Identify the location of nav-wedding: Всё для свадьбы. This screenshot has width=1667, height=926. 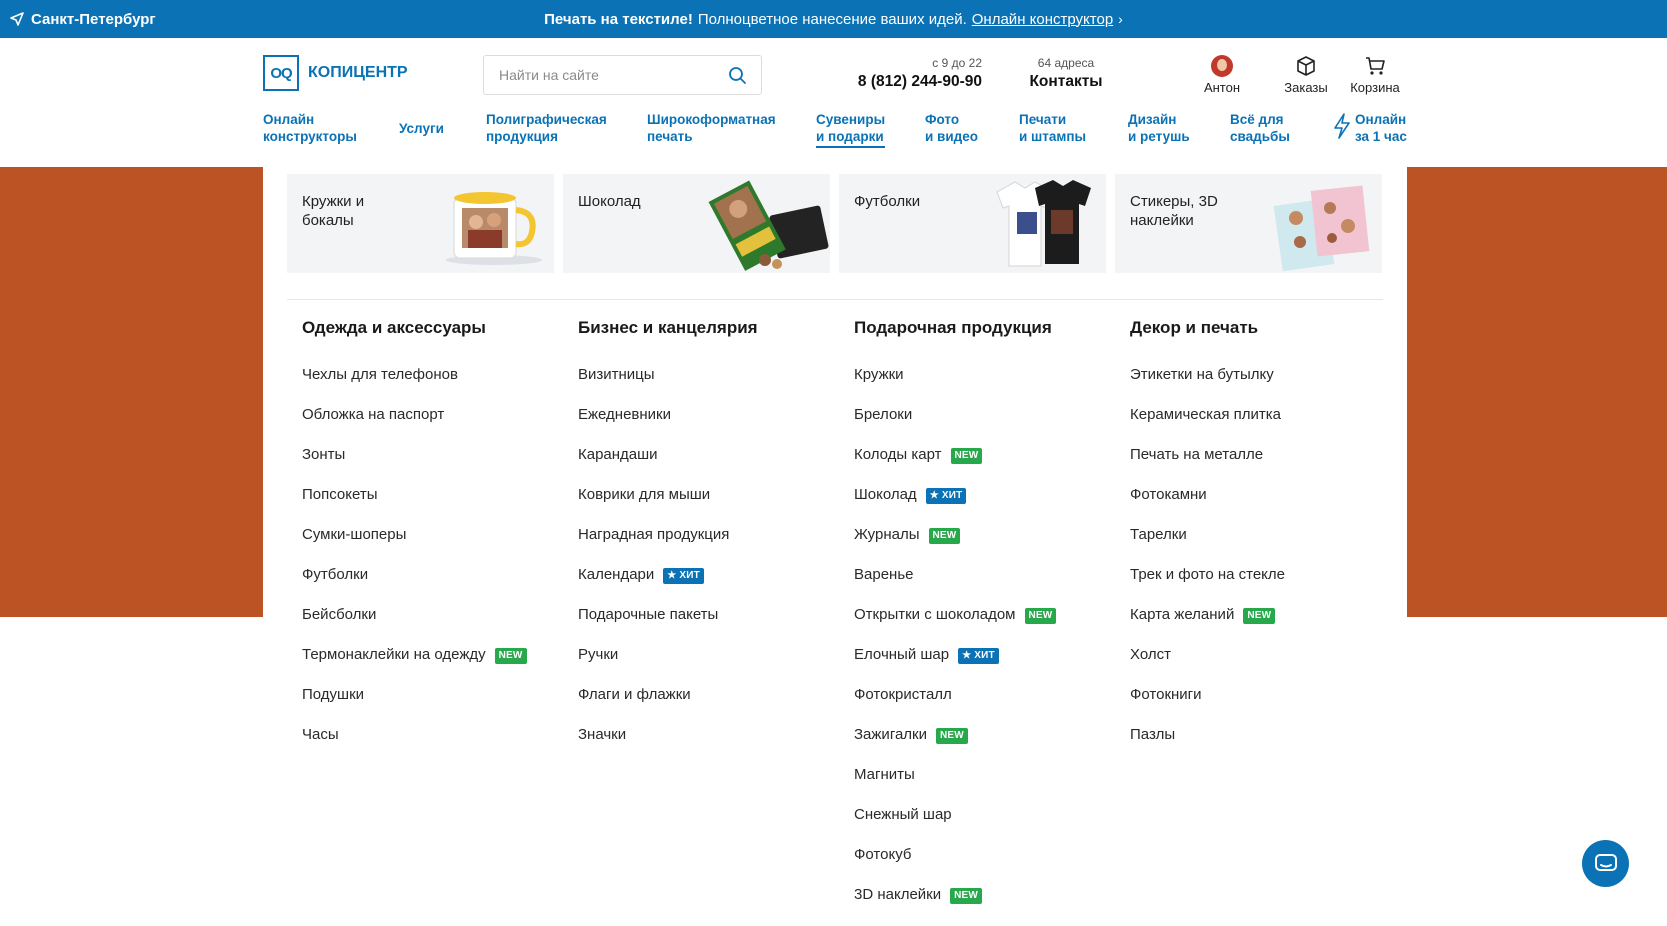
(1260, 128).